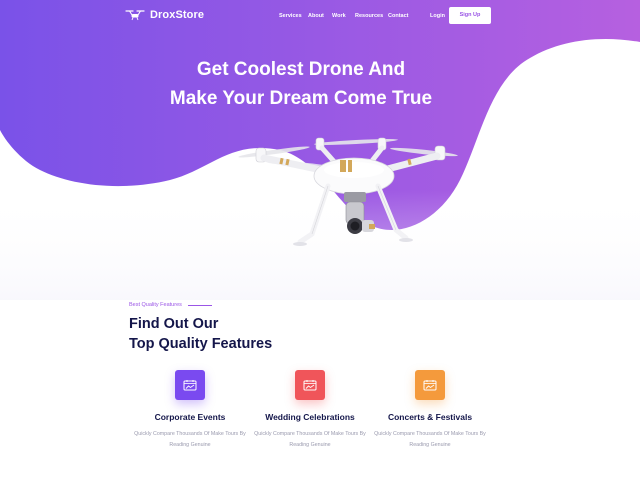 The image size is (640, 480). I want to click on drone-logo-icon, so click(135, 15).